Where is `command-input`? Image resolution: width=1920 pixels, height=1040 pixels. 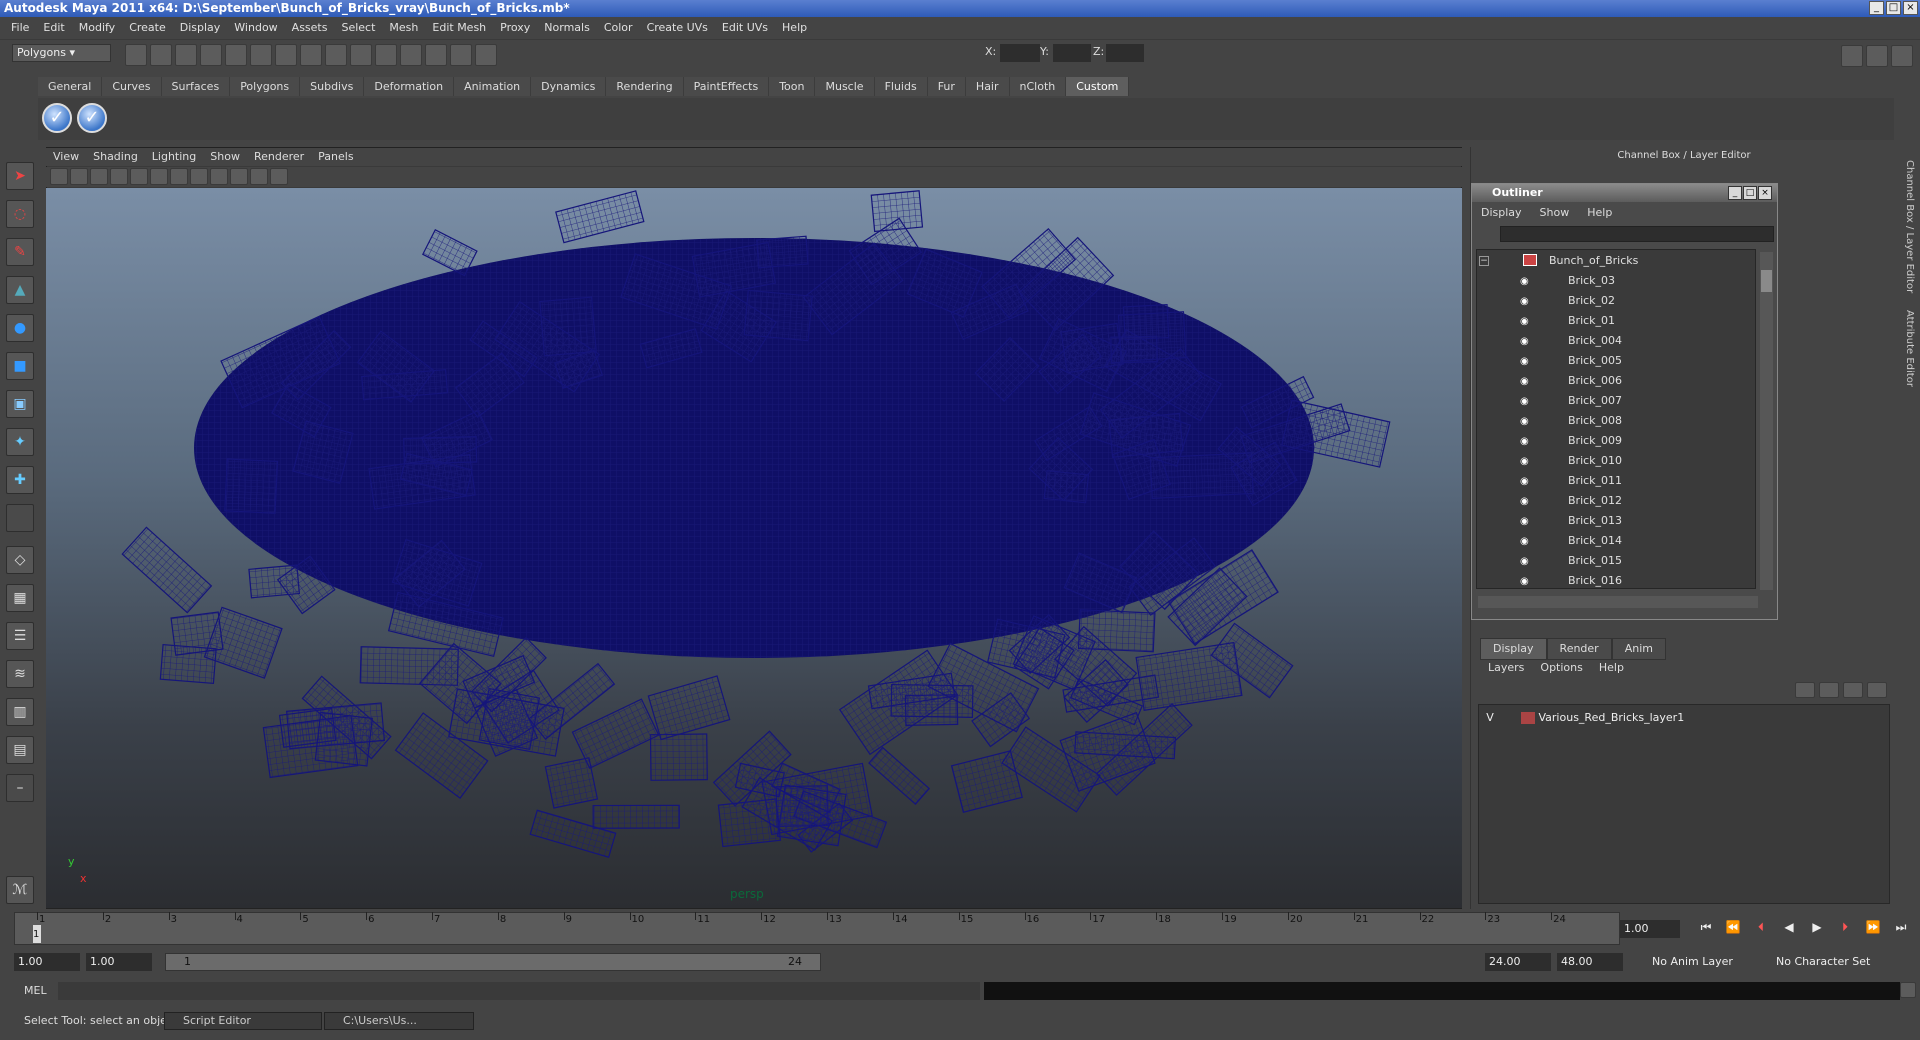
command-input is located at coordinates (519, 991).